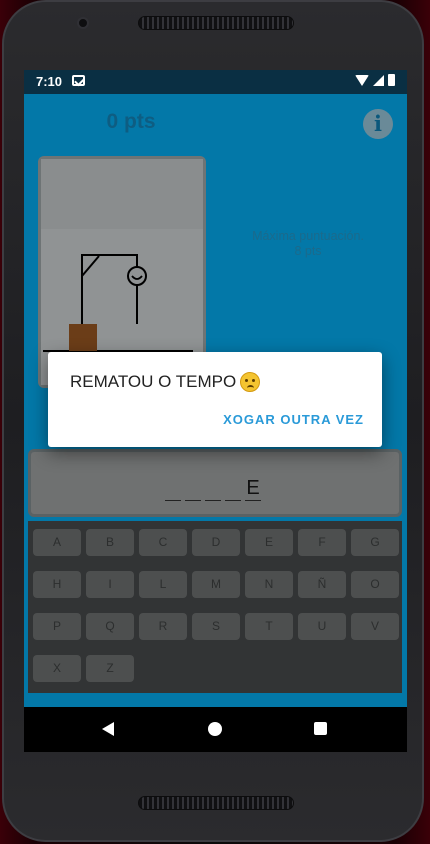  I want to click on bottom-speaker, so click(216, 803).